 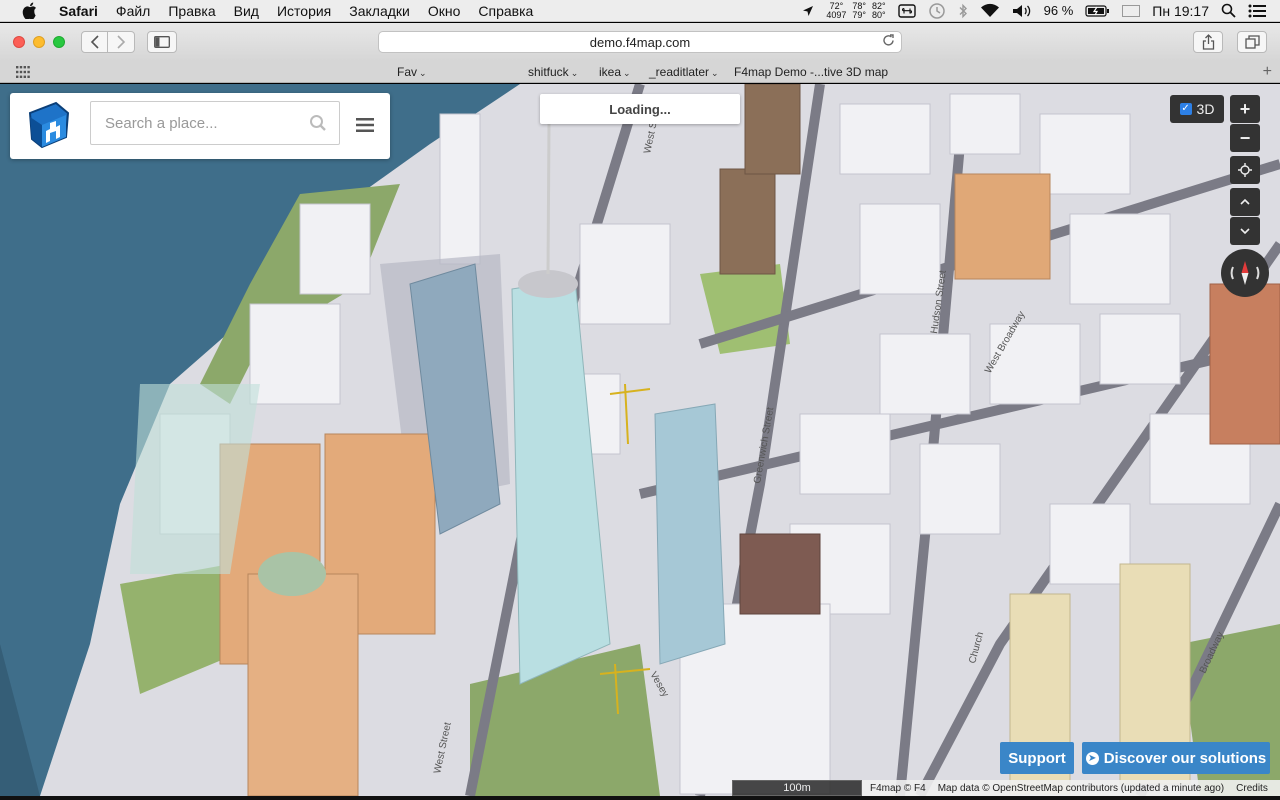 I want to click on crosshair-icon, so click(x=1245, y=170).